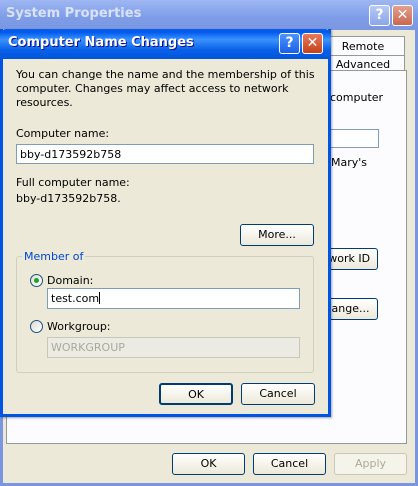  I want to click on full-computer-name-label: Full computer name:, so click(73, 182).